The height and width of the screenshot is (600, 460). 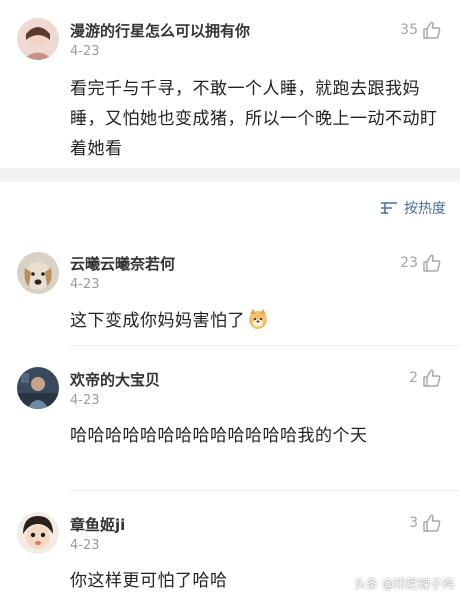 What do you see at coordinates (389, 208) in the screenshot?
I see `sort-icon` at bounding box center [389, 208].